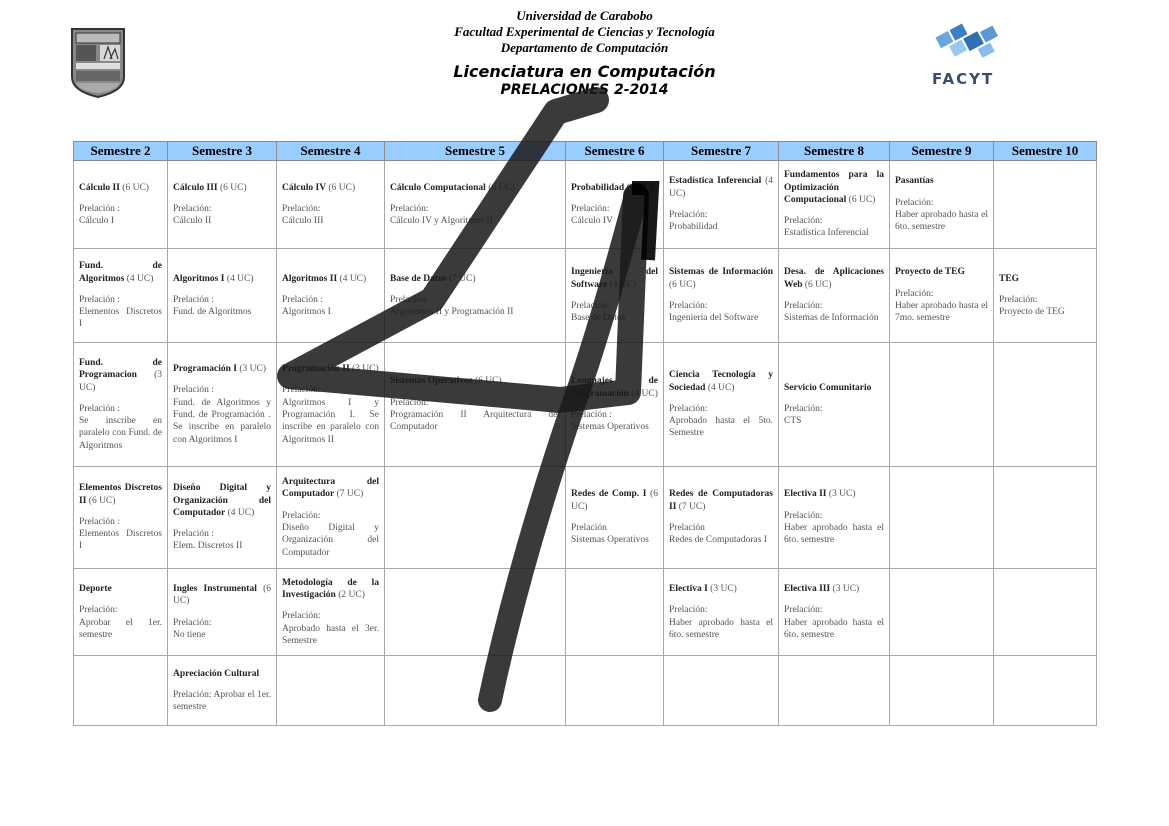 Image resolution: width=1169 pixels, height=826 pixels. Describe the element at coordinates (303, 221) in the screenshot. I see `prerequisite-value: Cálculo III` at that location.